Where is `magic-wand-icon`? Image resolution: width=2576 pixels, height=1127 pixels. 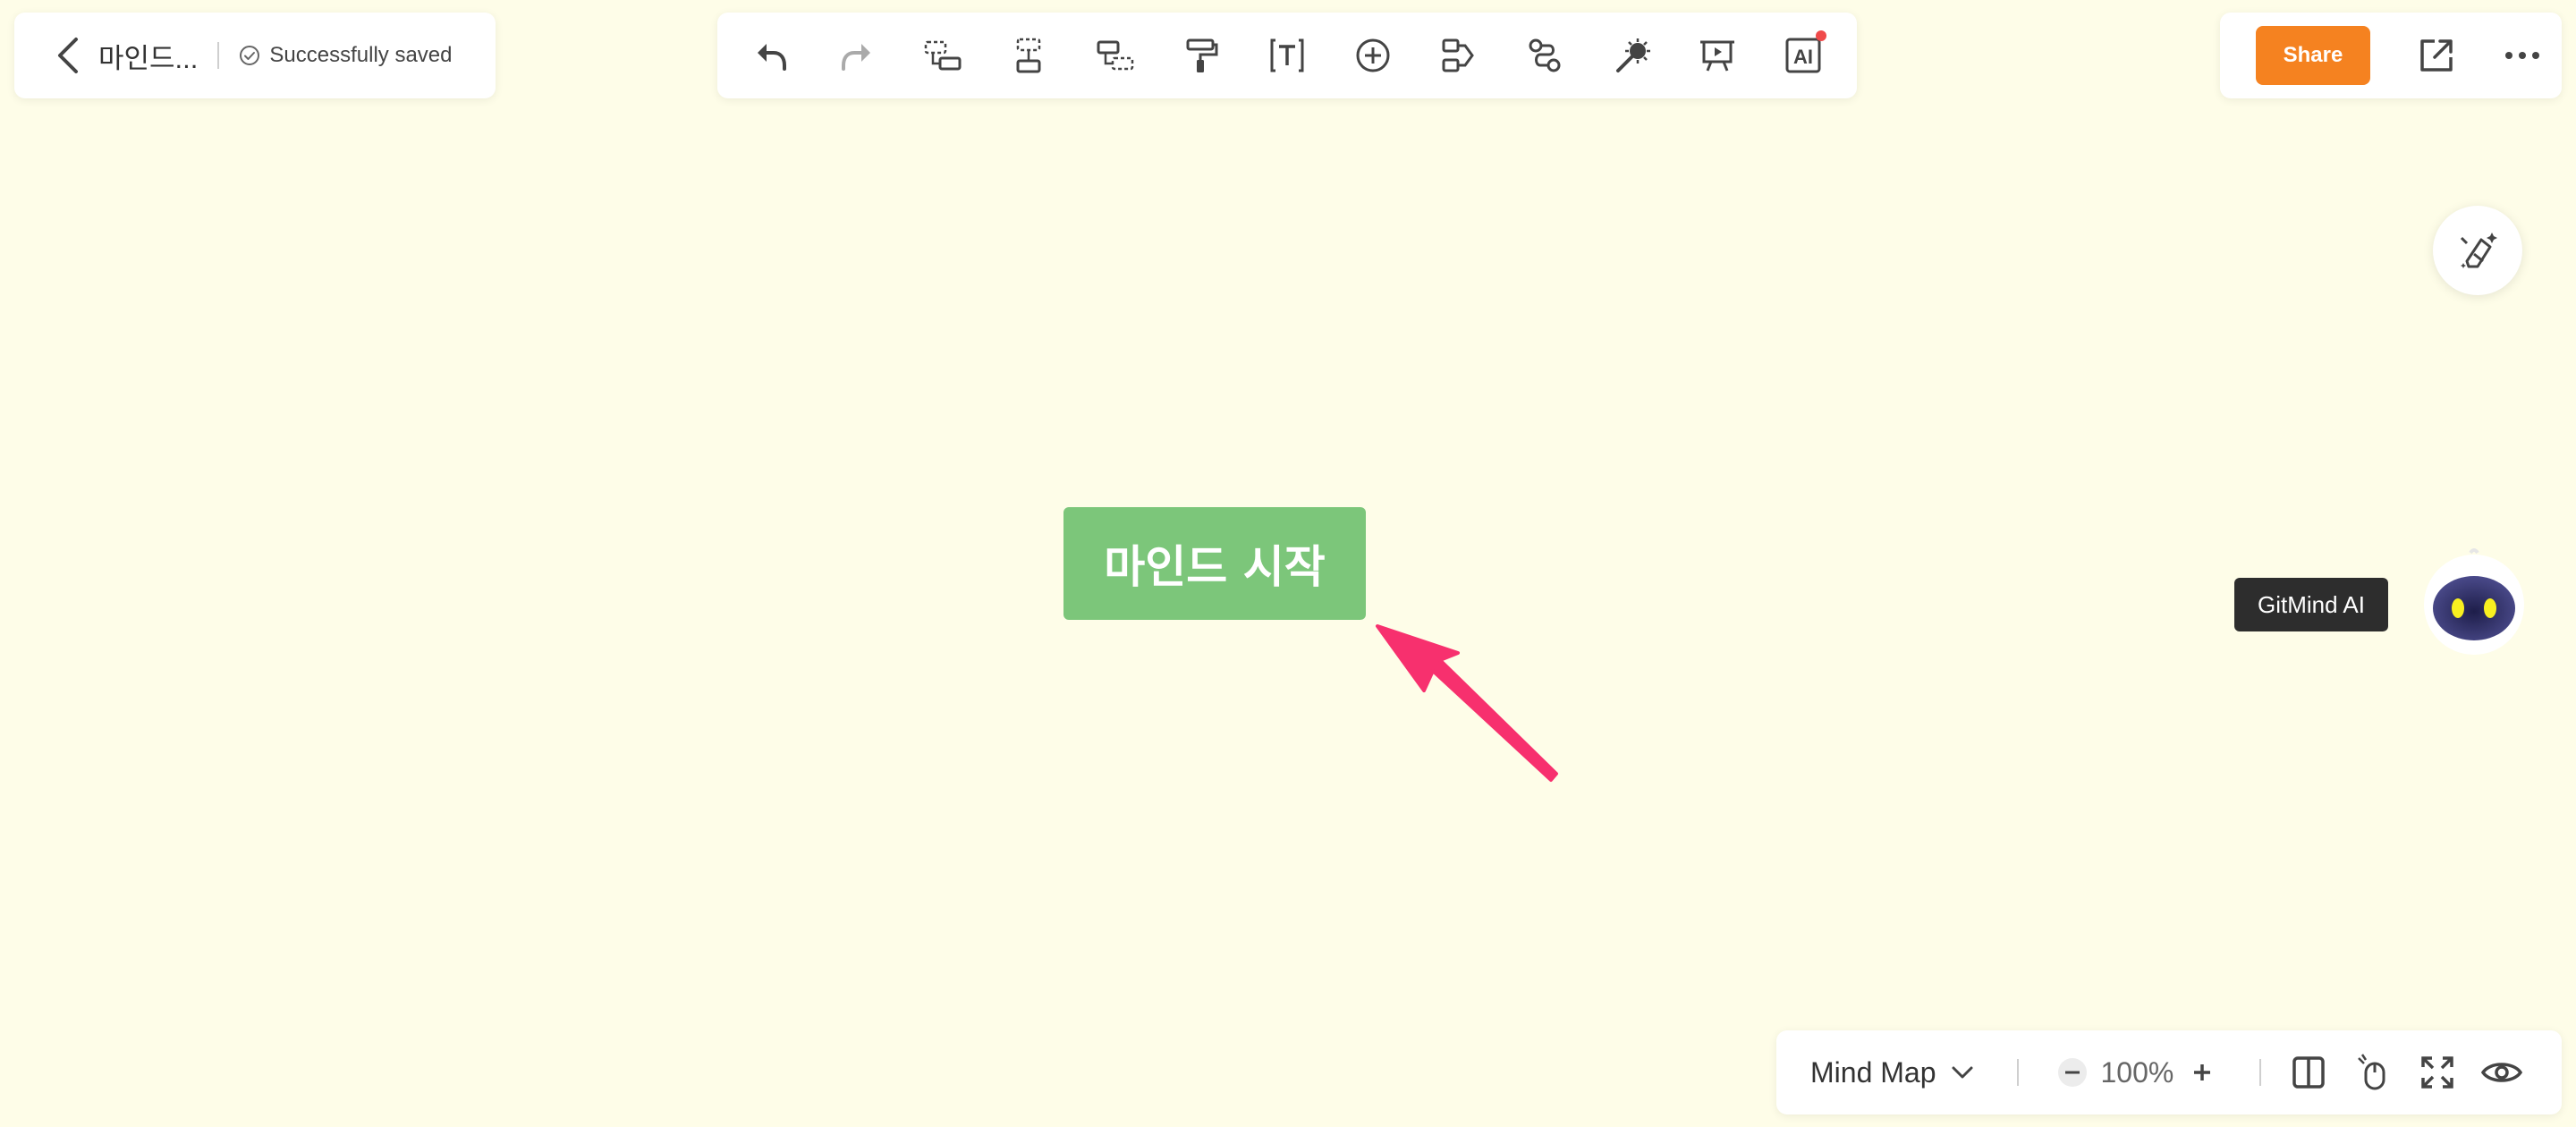
magic-wand-icon is located at coordinates (1632, 55).